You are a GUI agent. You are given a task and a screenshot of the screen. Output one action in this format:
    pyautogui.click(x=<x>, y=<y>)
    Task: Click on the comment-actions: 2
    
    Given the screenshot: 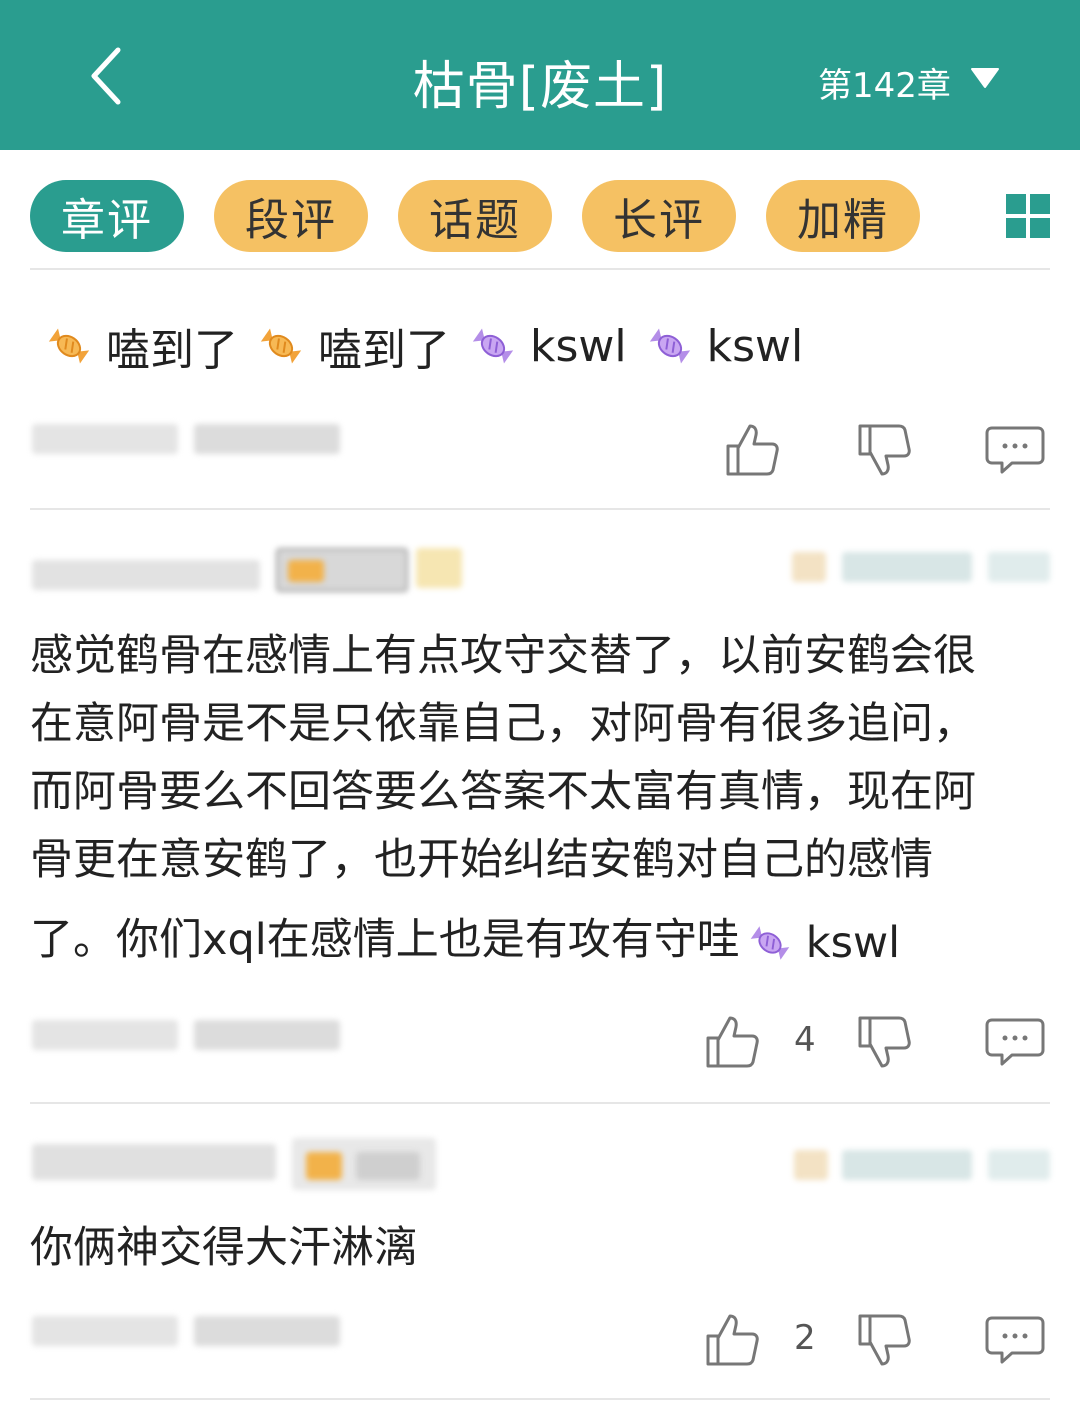 What is the action you would take?
    pyautogui.click(x=877, y=1340)
    